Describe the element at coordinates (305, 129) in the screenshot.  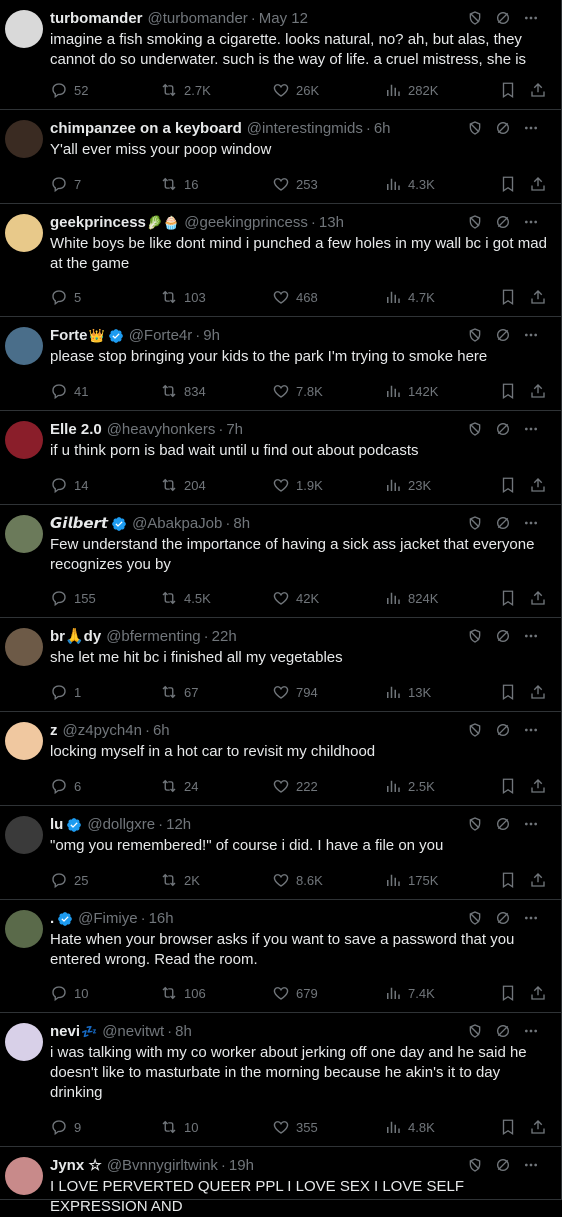
I see `handle: @interestingmids` at that location.